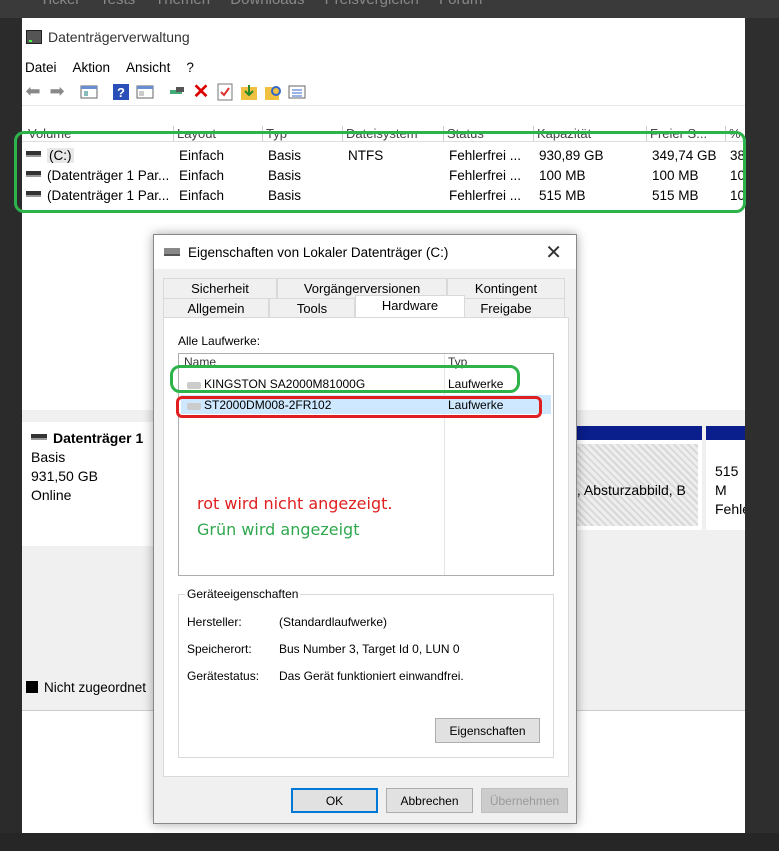  Describe the element at coordinates (216, 308) in the screenshot. I see `tab-allgemein: Allgemein` at that location.